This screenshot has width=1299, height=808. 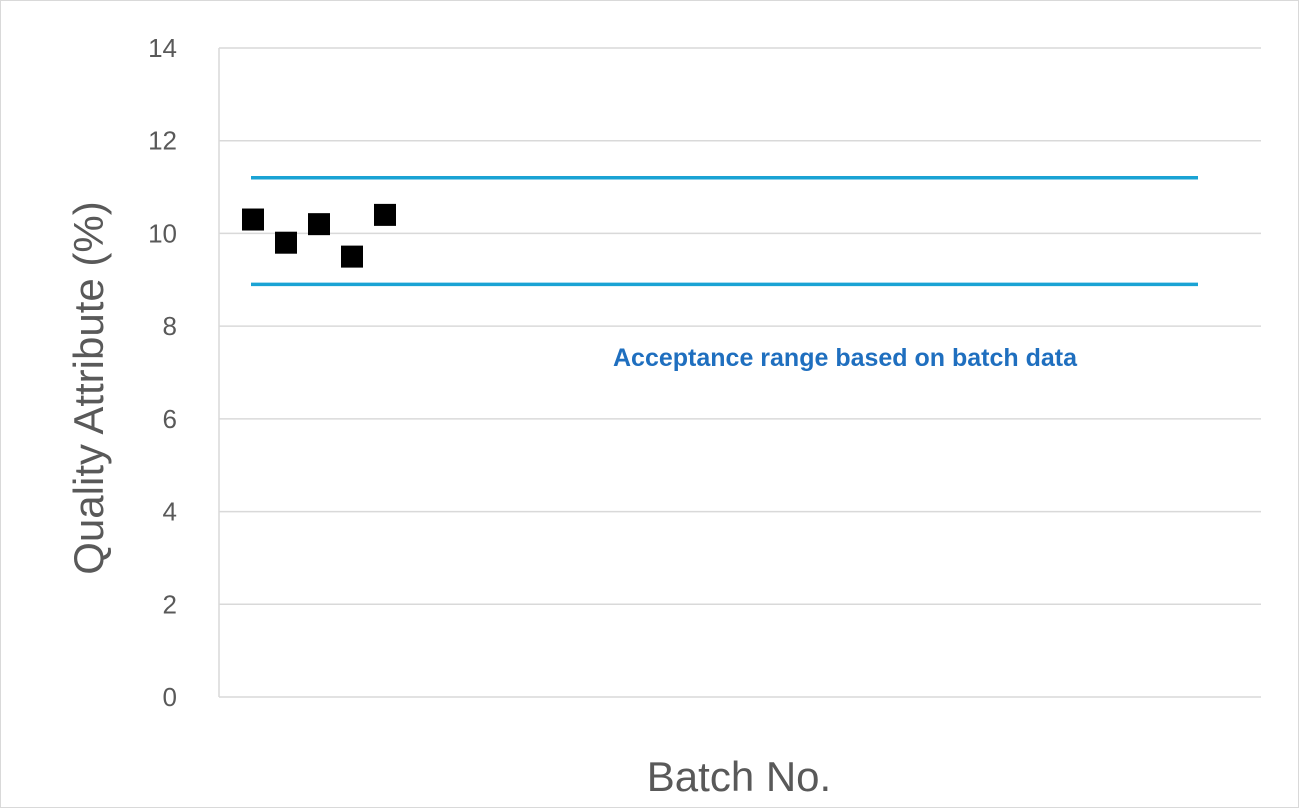 I want to click on acceptance-range-lines, so click(x=724, y=231).